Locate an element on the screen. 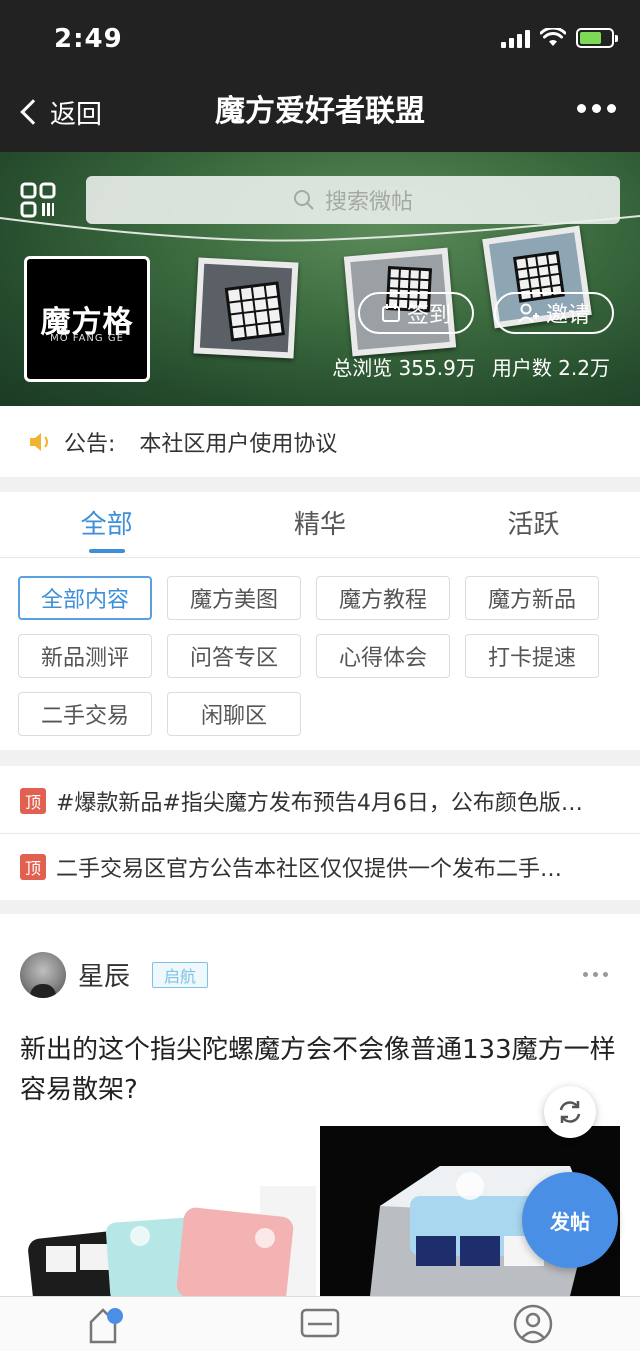  tab-active: 活跃 is located at coordinates (533, 524).